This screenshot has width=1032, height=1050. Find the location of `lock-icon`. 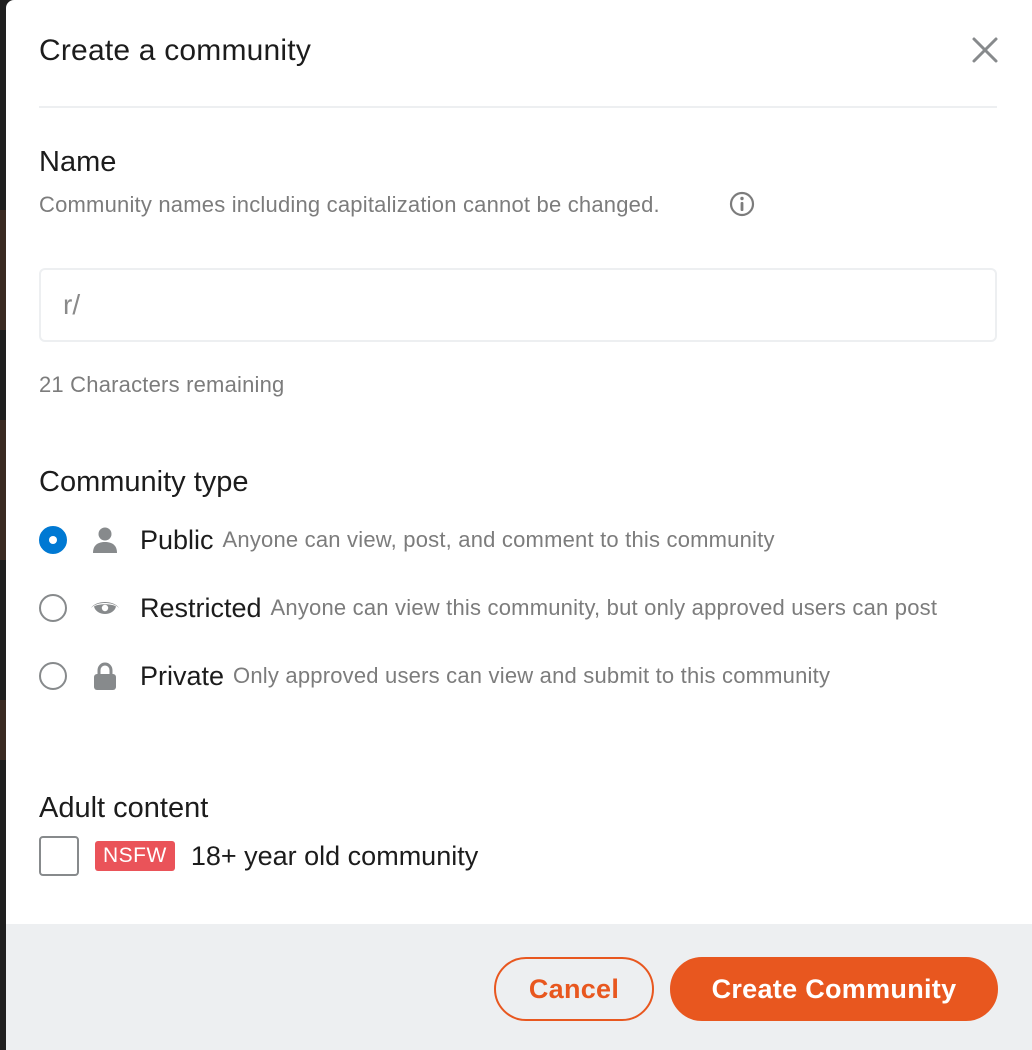

lock-icon is located at coordinates (105, 676).